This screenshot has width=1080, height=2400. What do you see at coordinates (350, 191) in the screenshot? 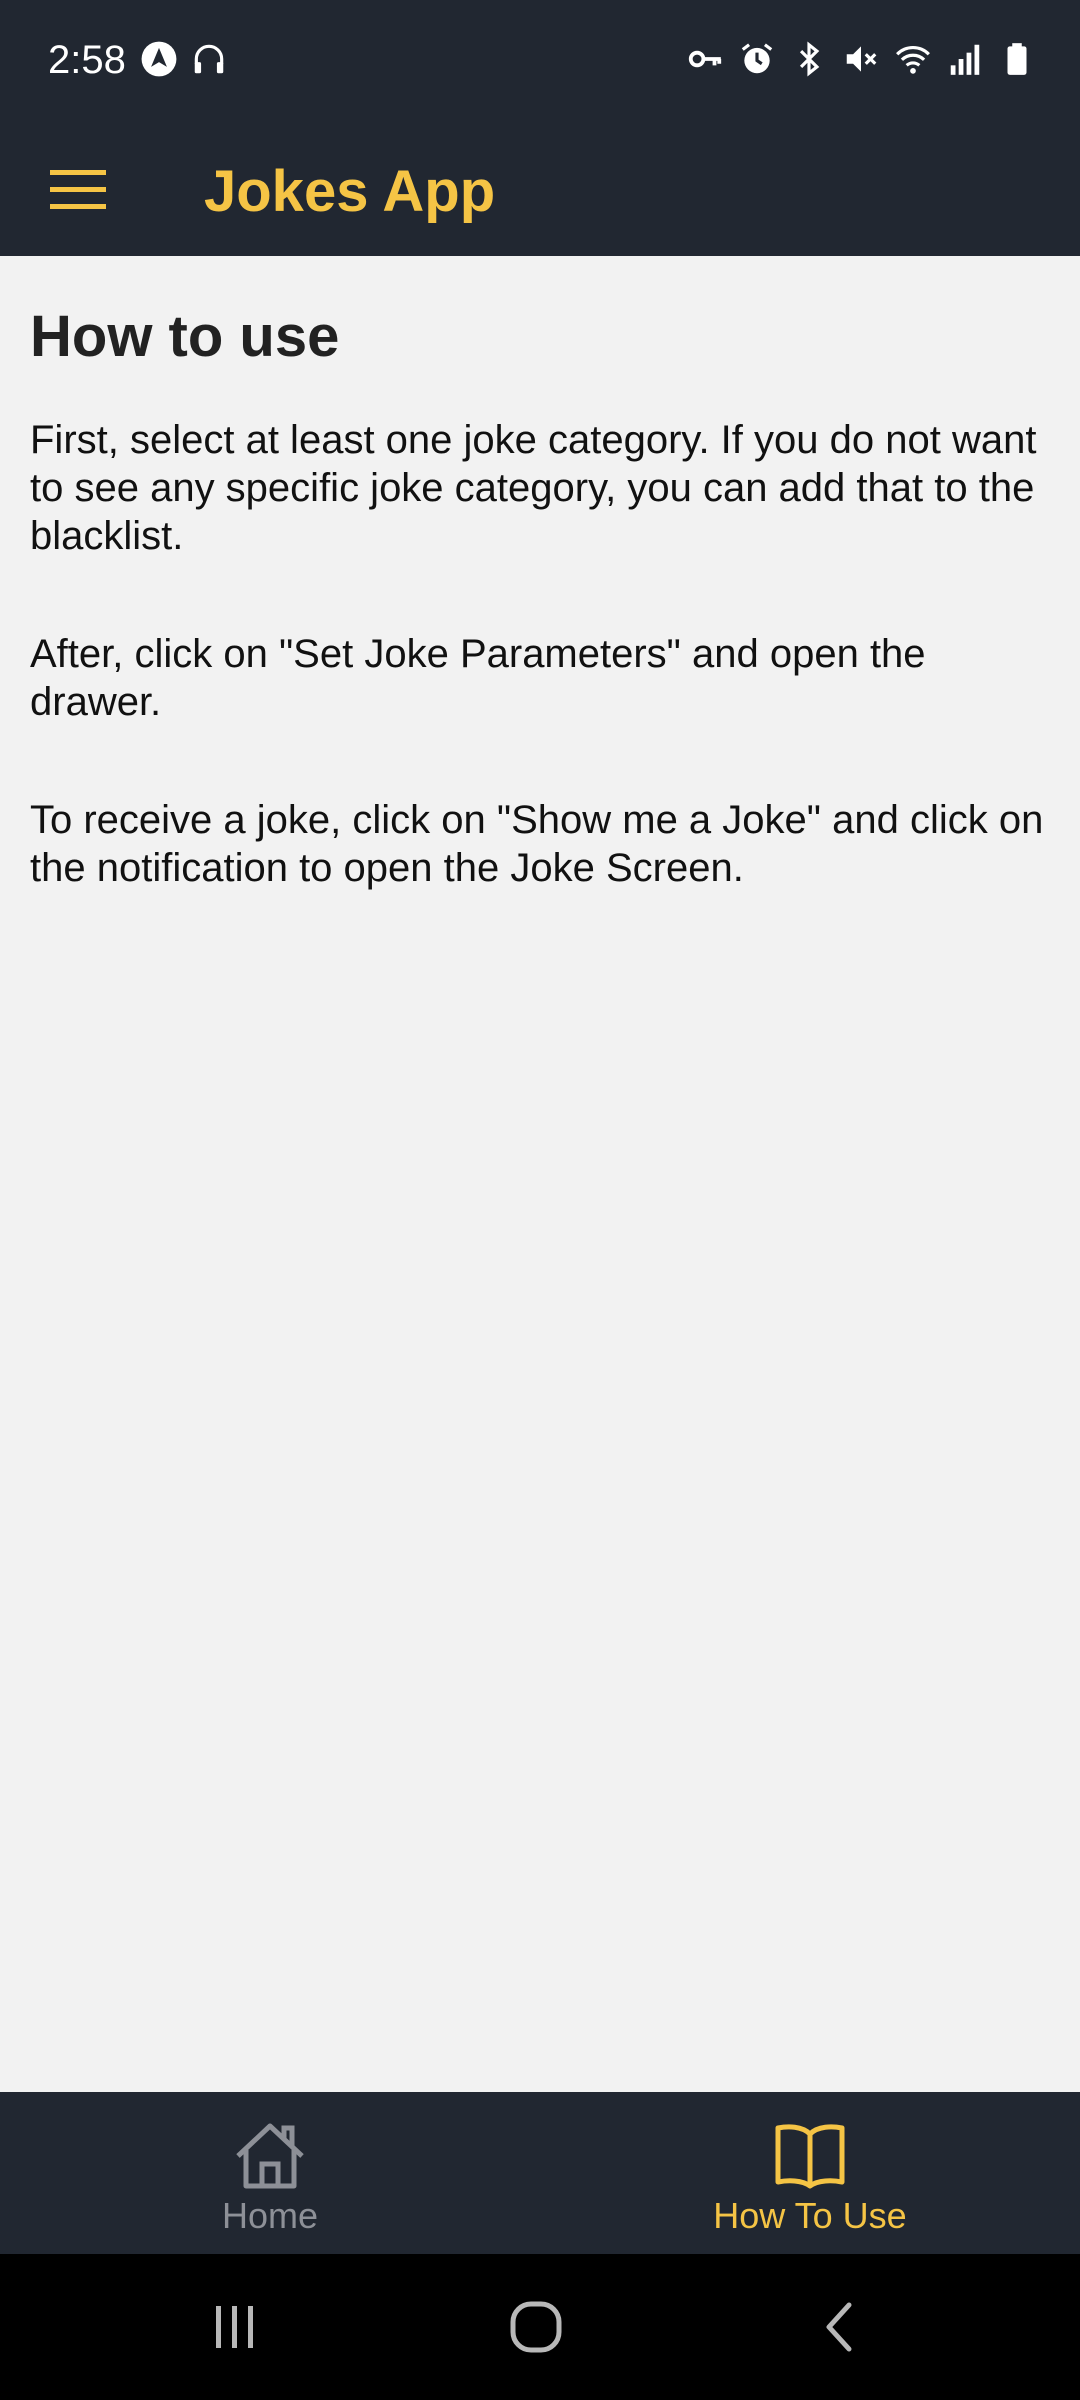
I see `app-title: Jokes App` at bounding box center [350, 191].